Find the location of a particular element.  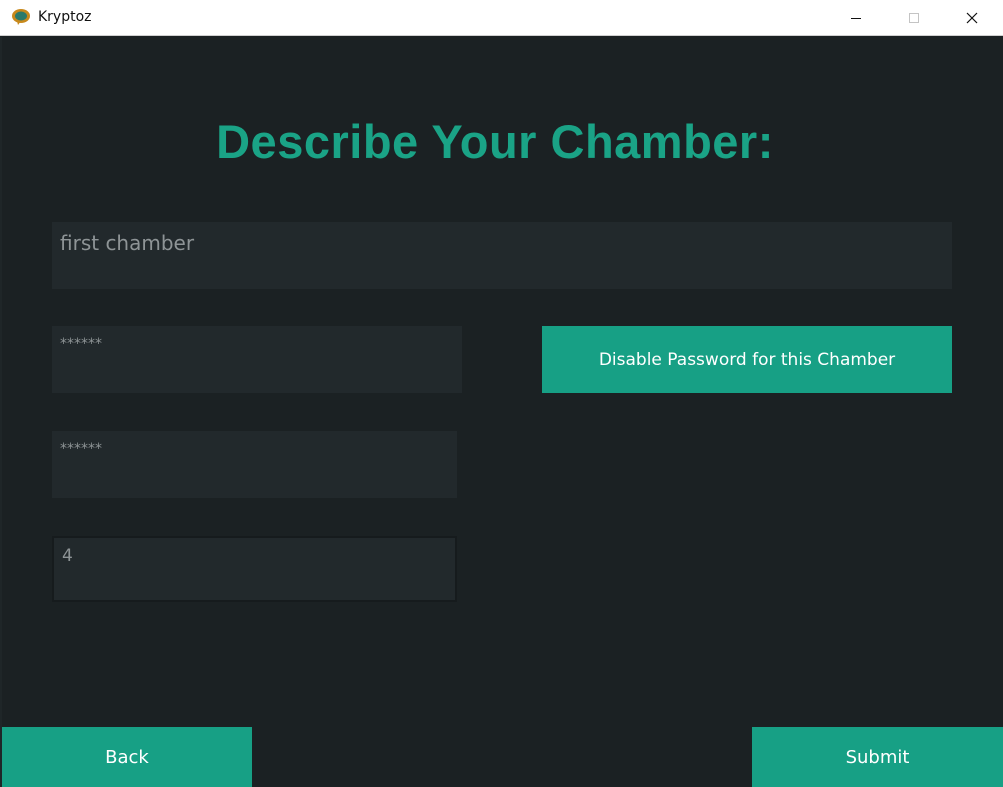

count-value: 4 is located at coordinates (67, 556).